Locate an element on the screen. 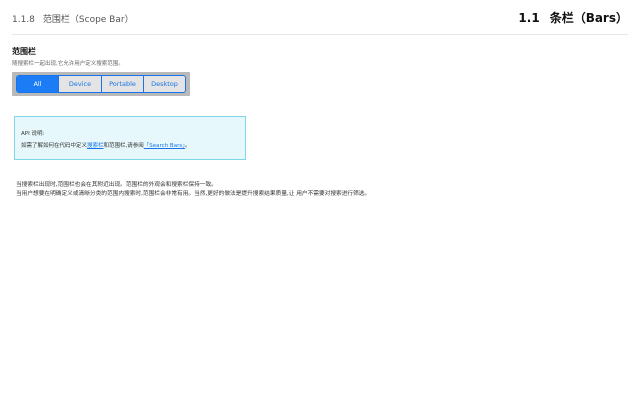 The image size is (640, 400). chapter-title: 条栏（Bars） is located at coordinates (588, 18).